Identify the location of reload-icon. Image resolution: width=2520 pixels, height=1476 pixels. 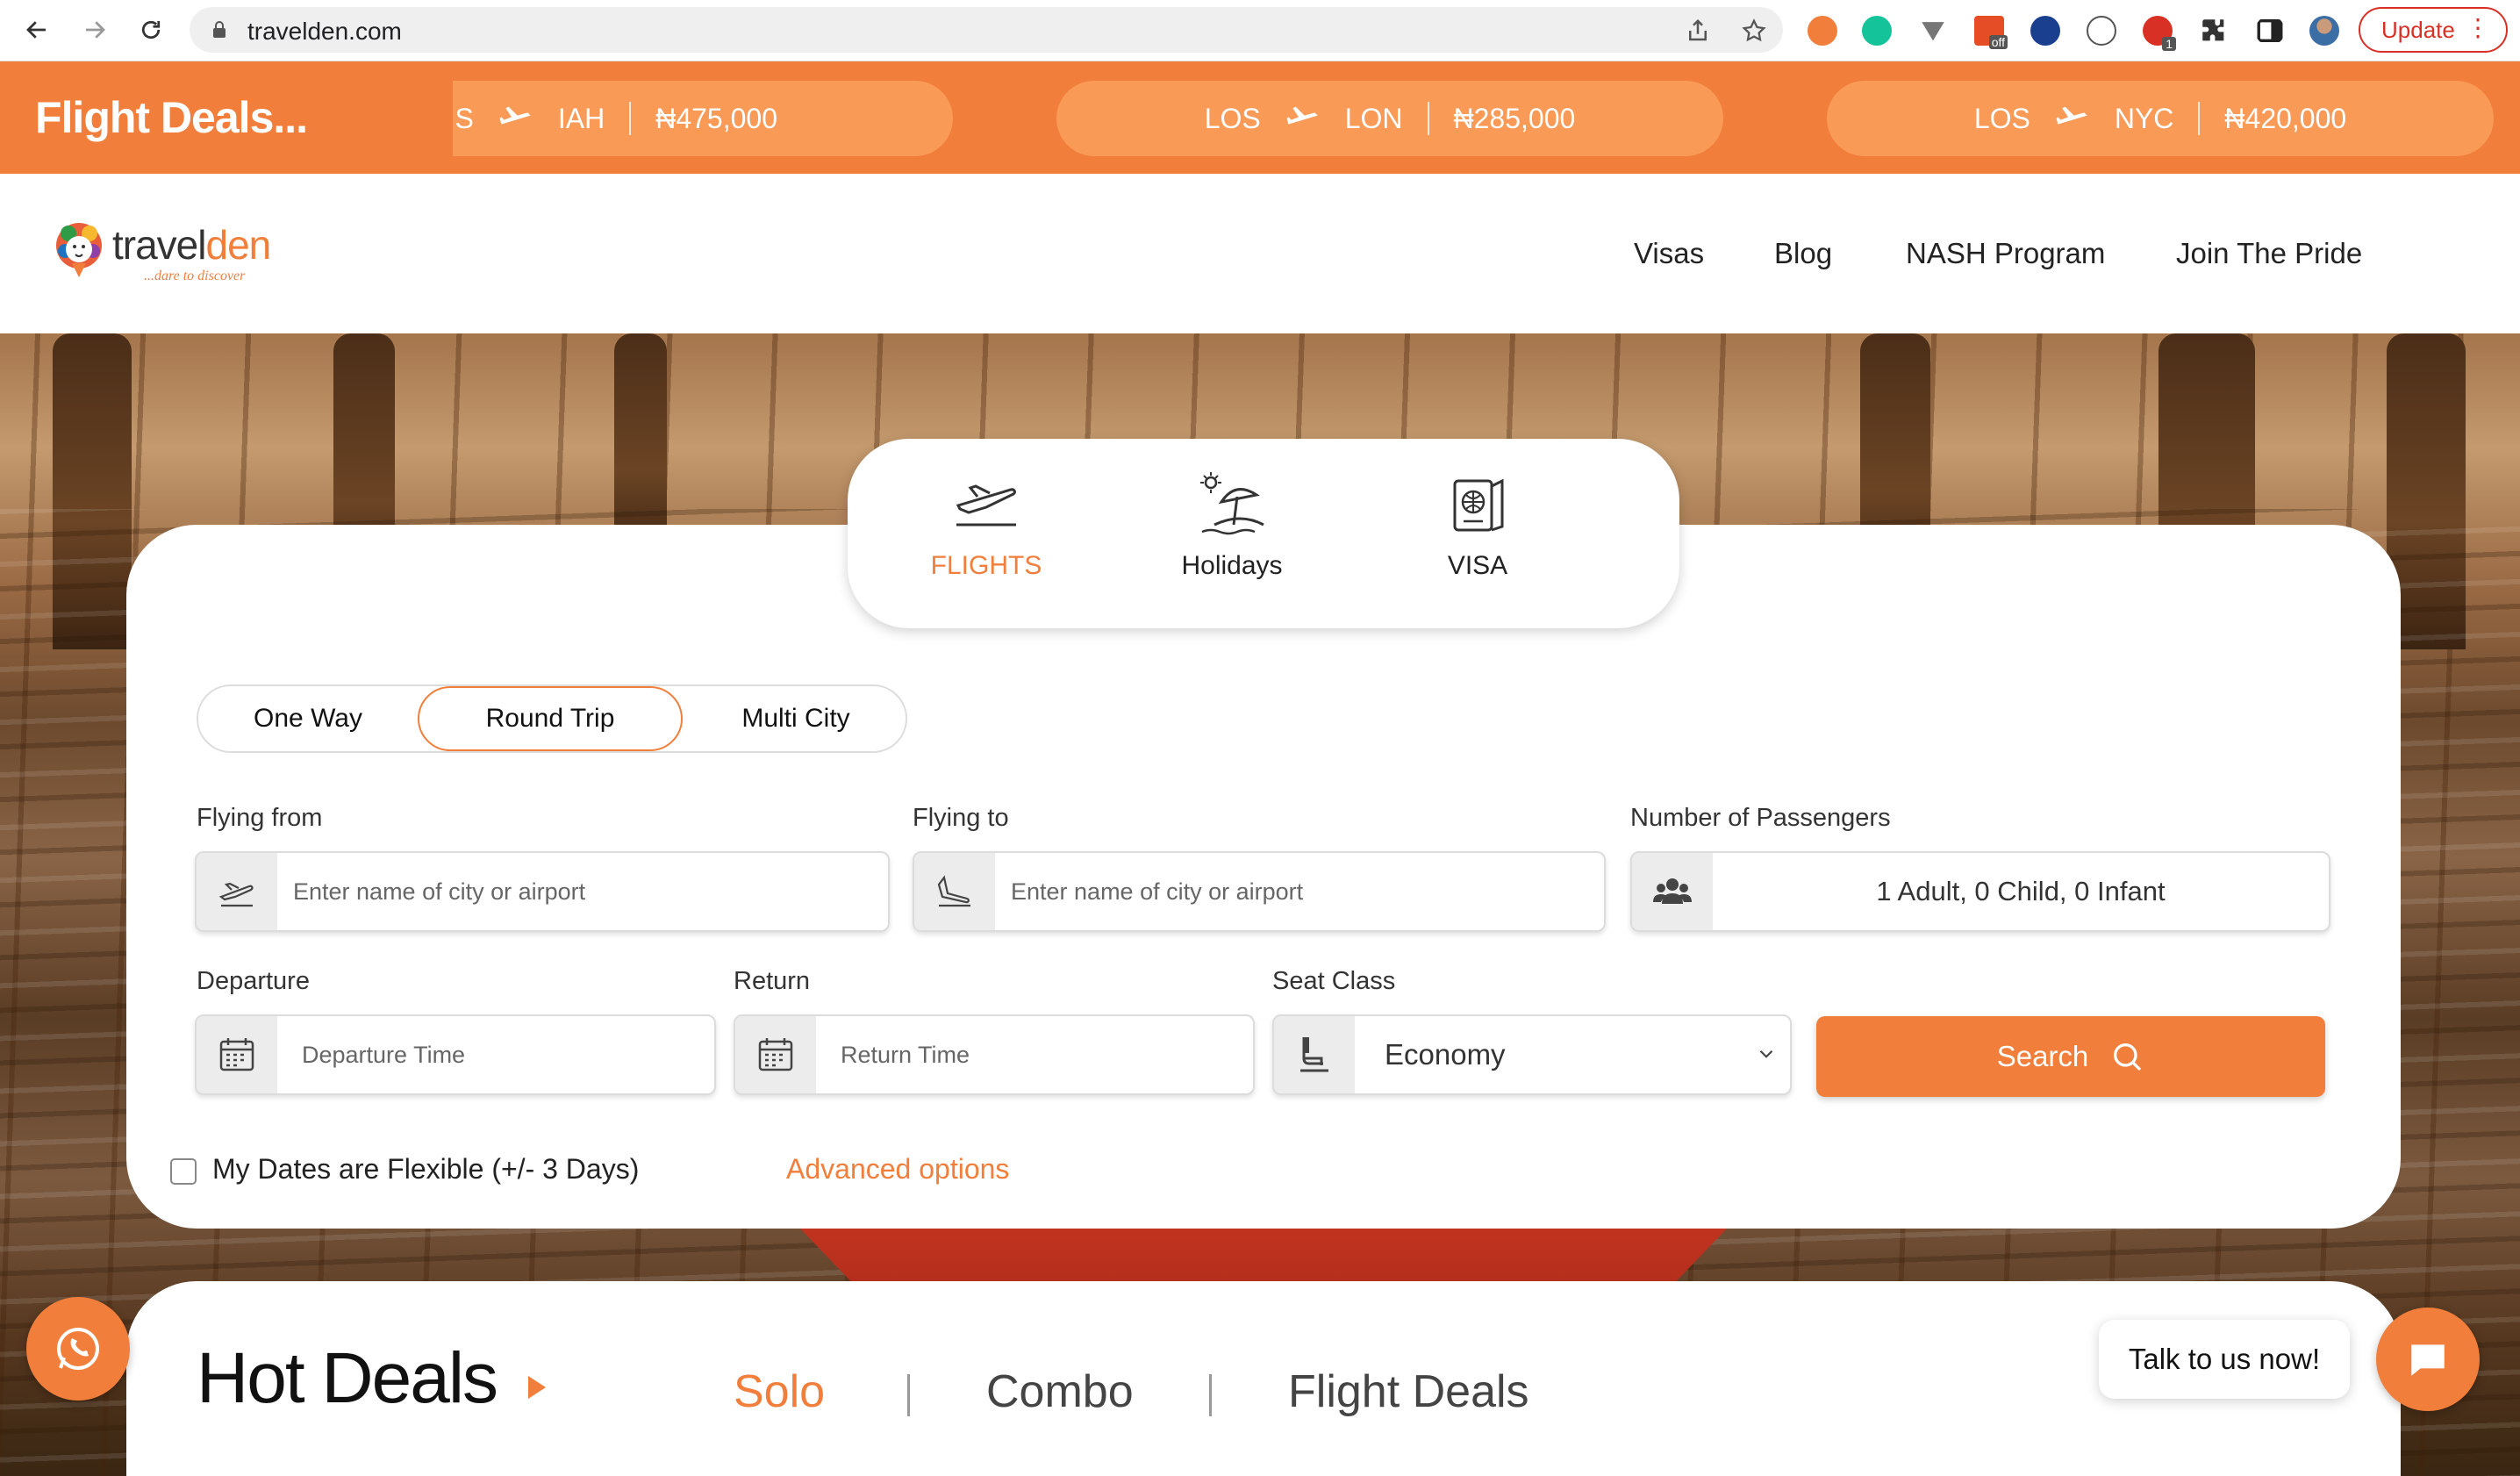
(151, 29).